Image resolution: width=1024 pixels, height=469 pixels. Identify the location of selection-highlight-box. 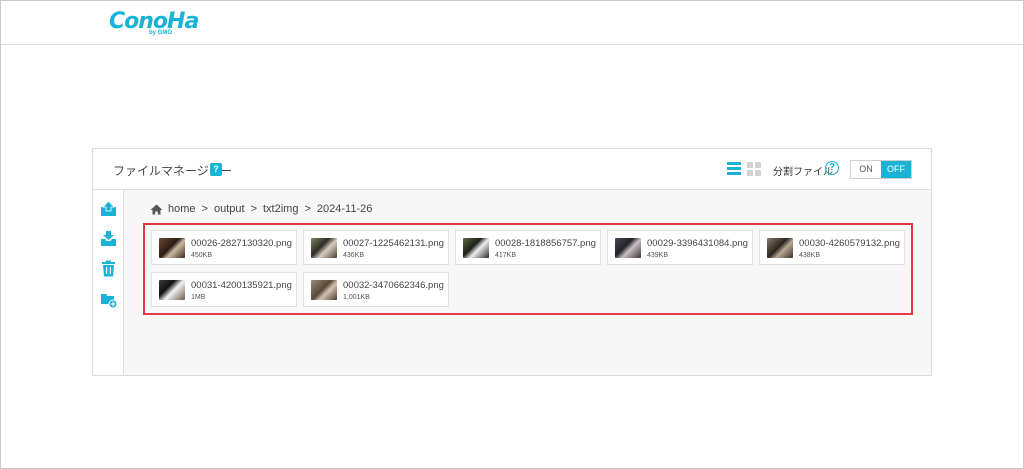
(528, 269).